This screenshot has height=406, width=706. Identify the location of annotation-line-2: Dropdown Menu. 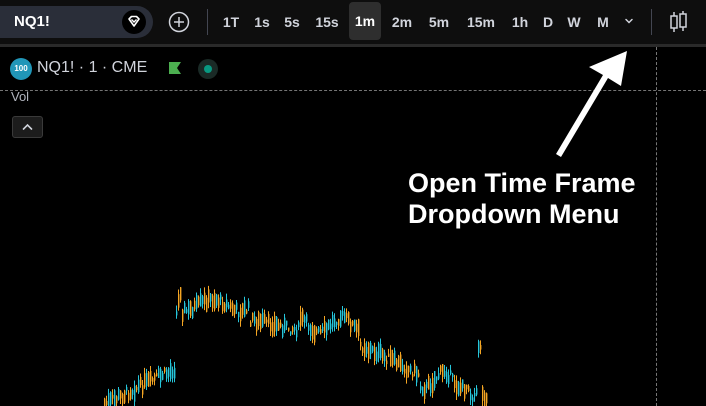
(514, 214).